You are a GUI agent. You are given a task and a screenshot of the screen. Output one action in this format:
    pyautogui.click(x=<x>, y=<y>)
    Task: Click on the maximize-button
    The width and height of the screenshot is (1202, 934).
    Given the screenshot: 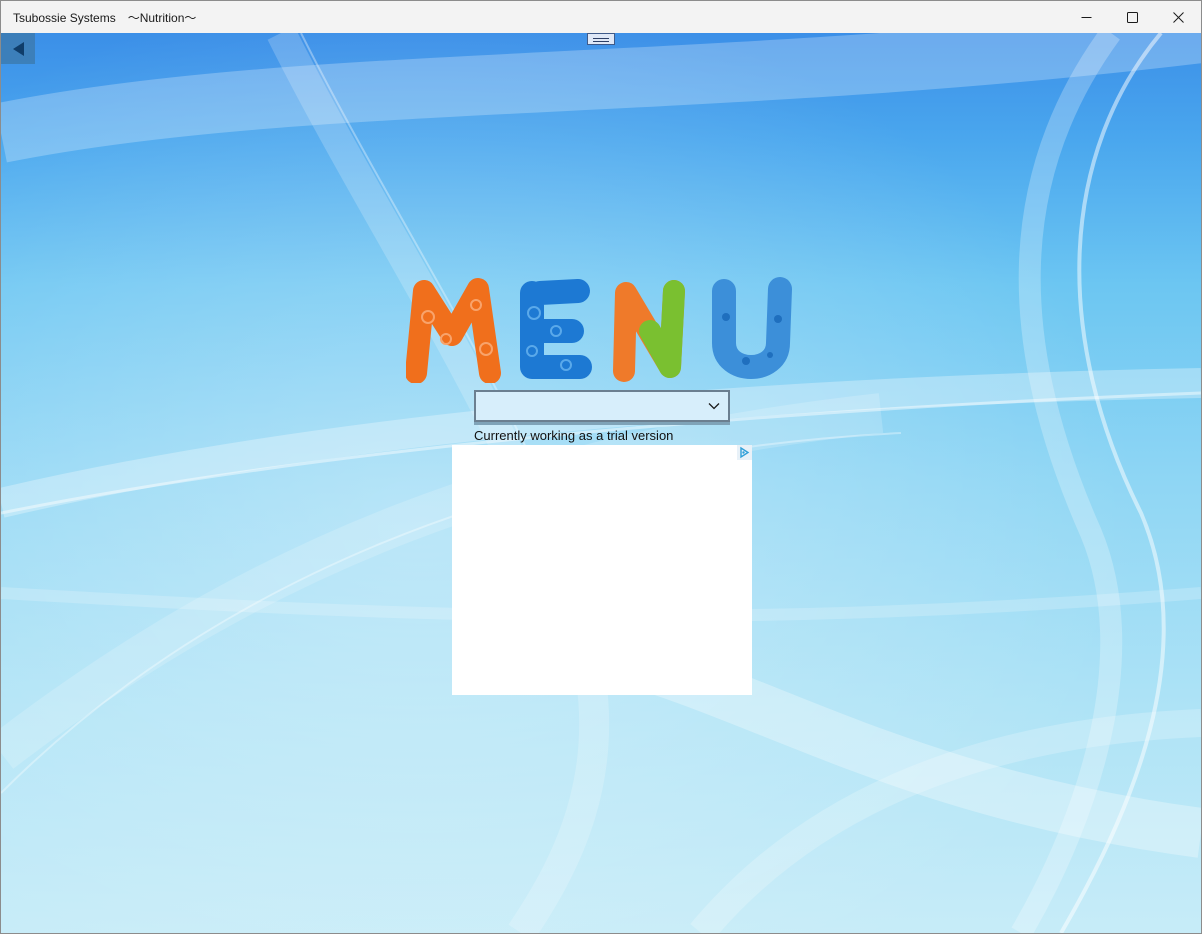 What is the action you would take?
    pyautogui.click(x=1132, y=17)
    